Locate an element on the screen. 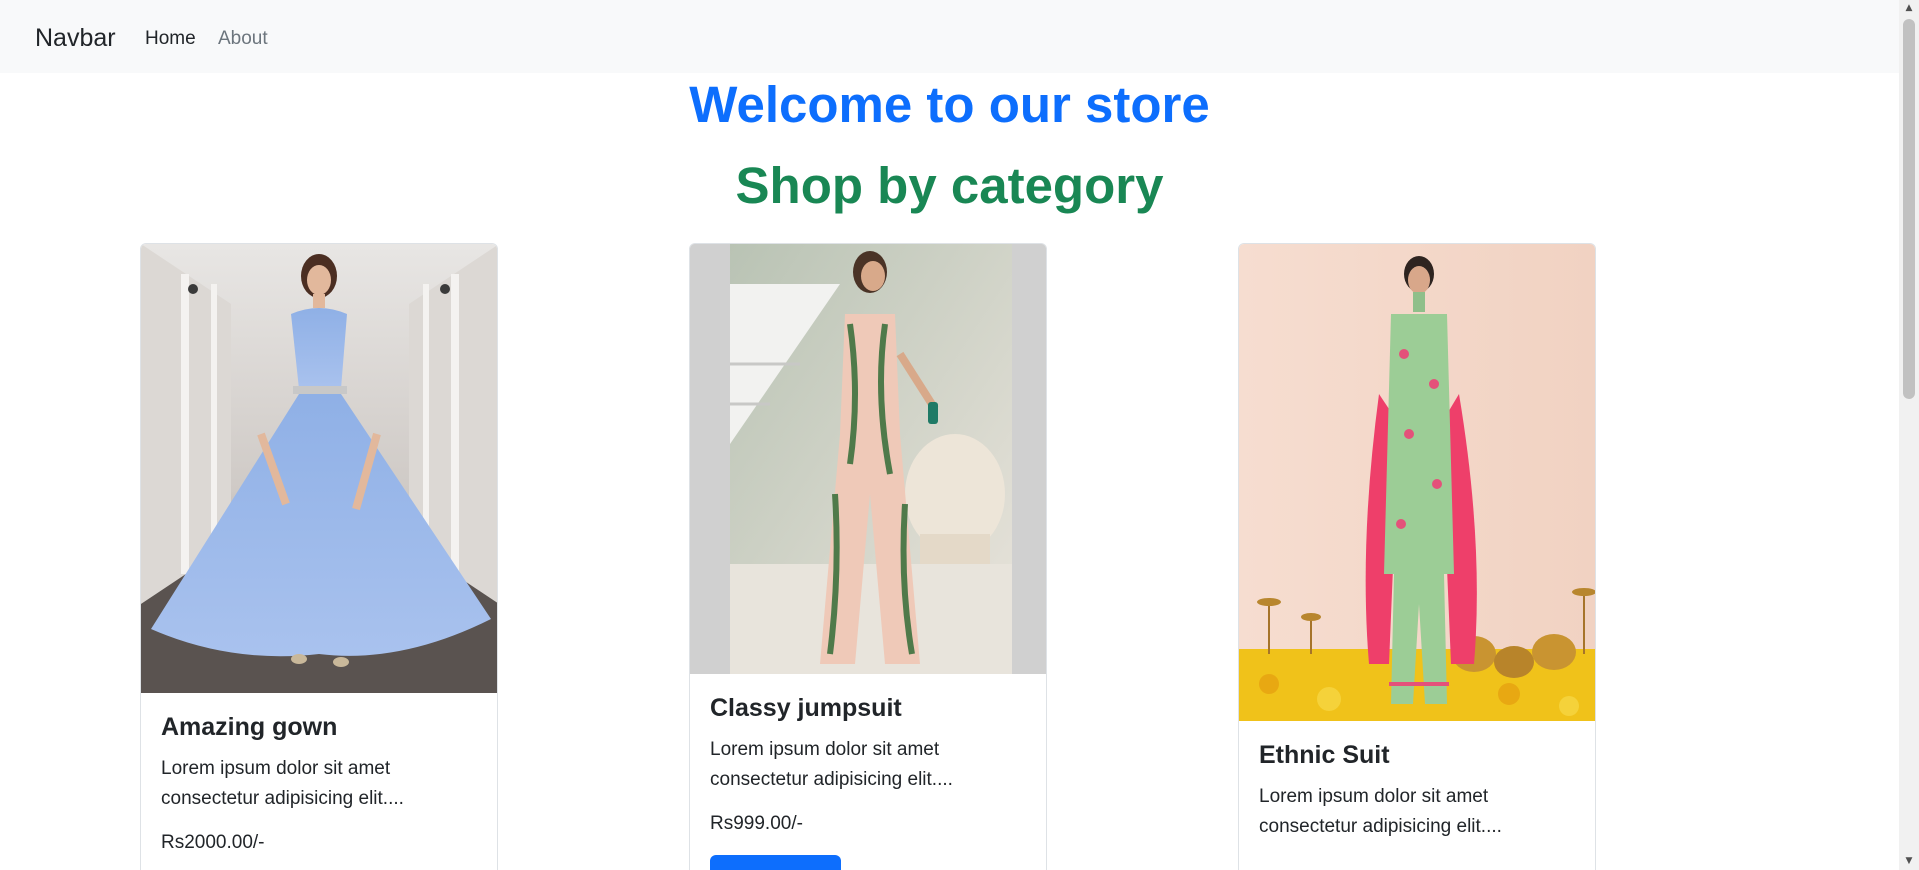  scroll-up-arrow-icon: ▲ is located at coordinates (1909, 8).